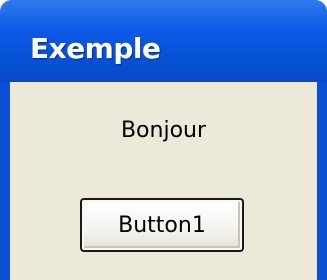 The height and width of the screenshot is (280, 327). I want to click on button1: Button1, so click(162, 225).